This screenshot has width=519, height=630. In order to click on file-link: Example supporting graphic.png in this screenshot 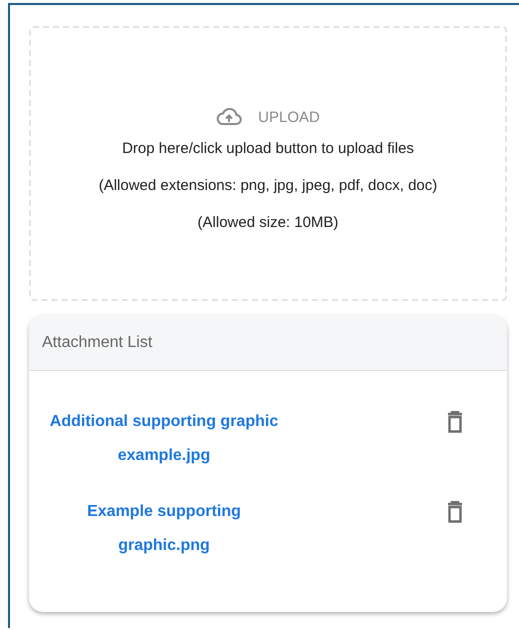, I will do `click(164, 529)`.